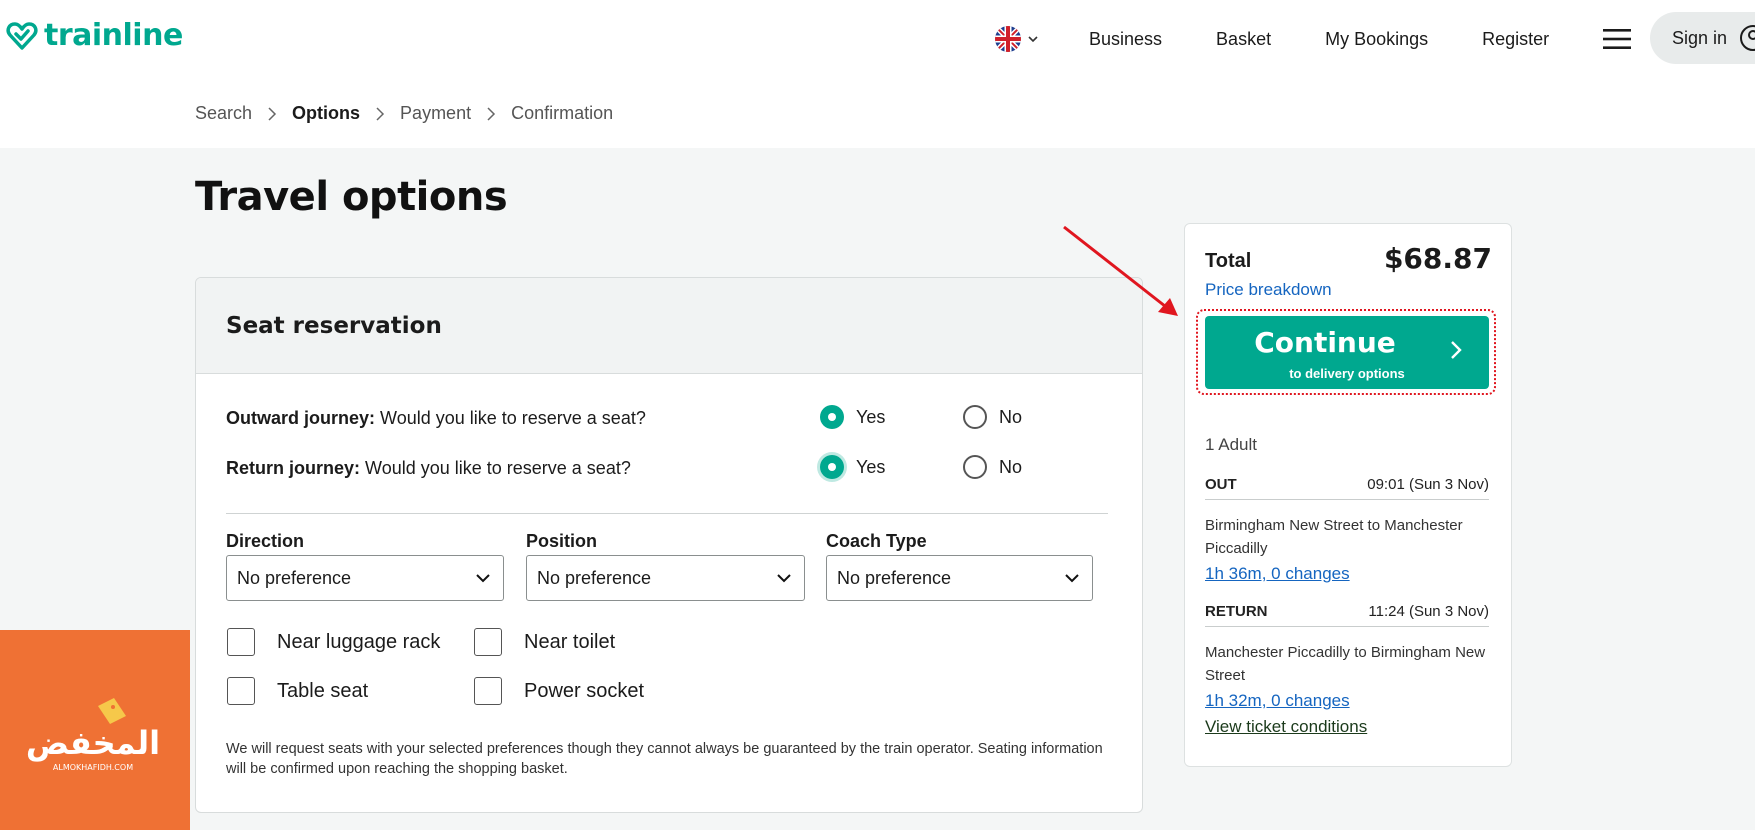 The height and width of the screenshot is (830, 1755). What do you see at coordinates (852, 467) in the screenshot?
I see `return-yes-radio: Yes` at bounding box center [852, 467].